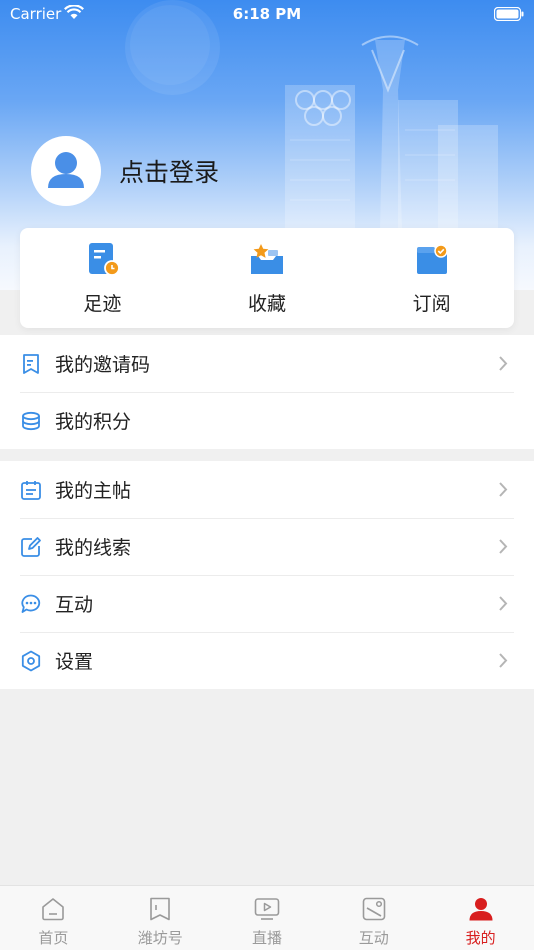  Describe the element at coordinates (31, 490) in the screenshot. I see `posts-icon` at that location.